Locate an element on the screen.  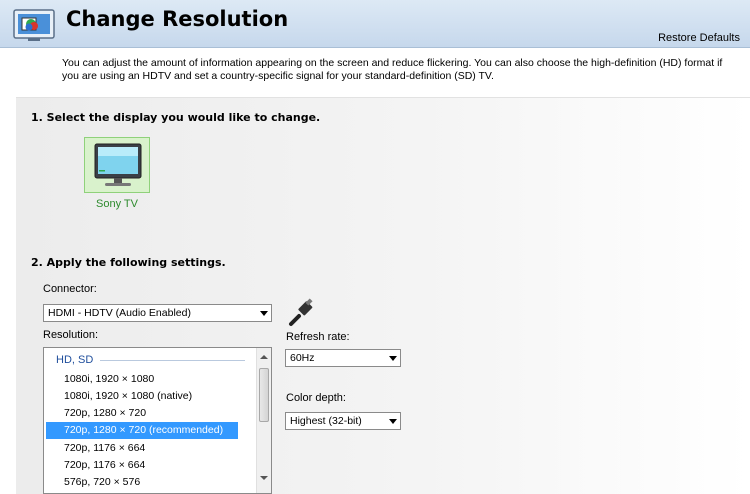
tv-monitor-icon is located at coordinates (118, 164).